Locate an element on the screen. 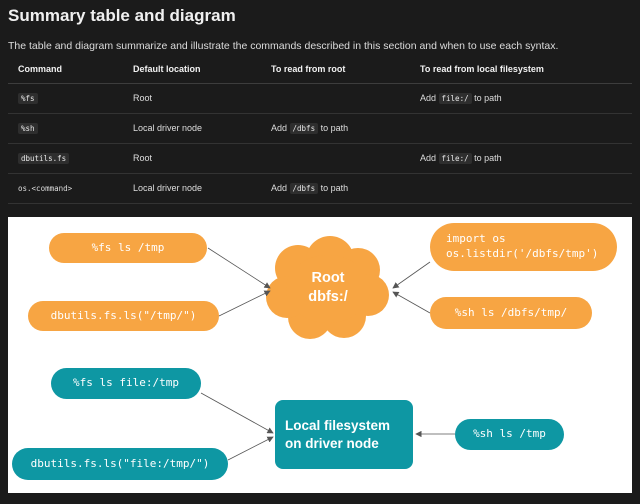  root-title: Root is located at coordinates (328, 278).